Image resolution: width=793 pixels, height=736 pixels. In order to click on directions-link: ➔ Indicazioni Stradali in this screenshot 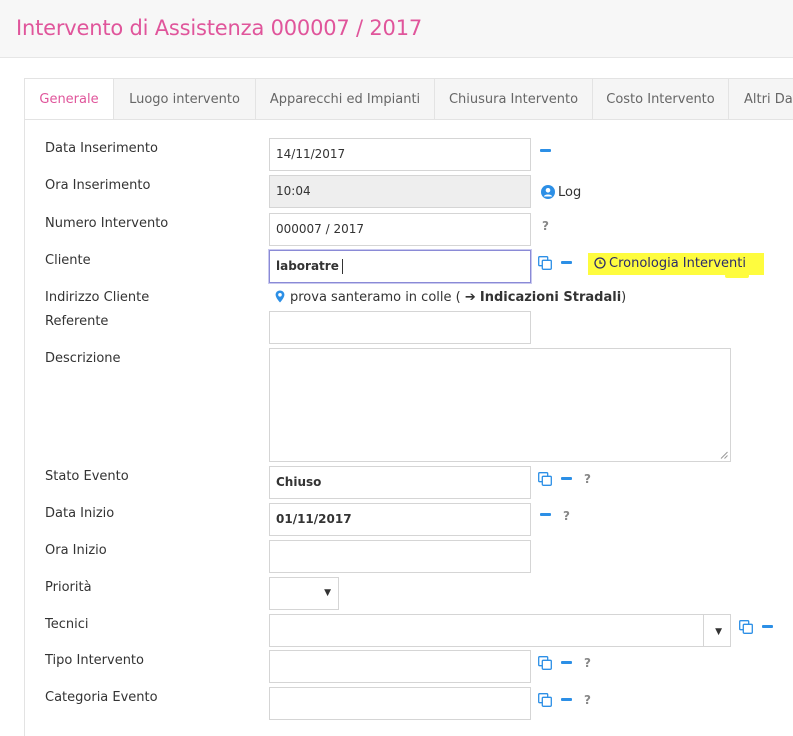, I will do `click(543, 297)`.